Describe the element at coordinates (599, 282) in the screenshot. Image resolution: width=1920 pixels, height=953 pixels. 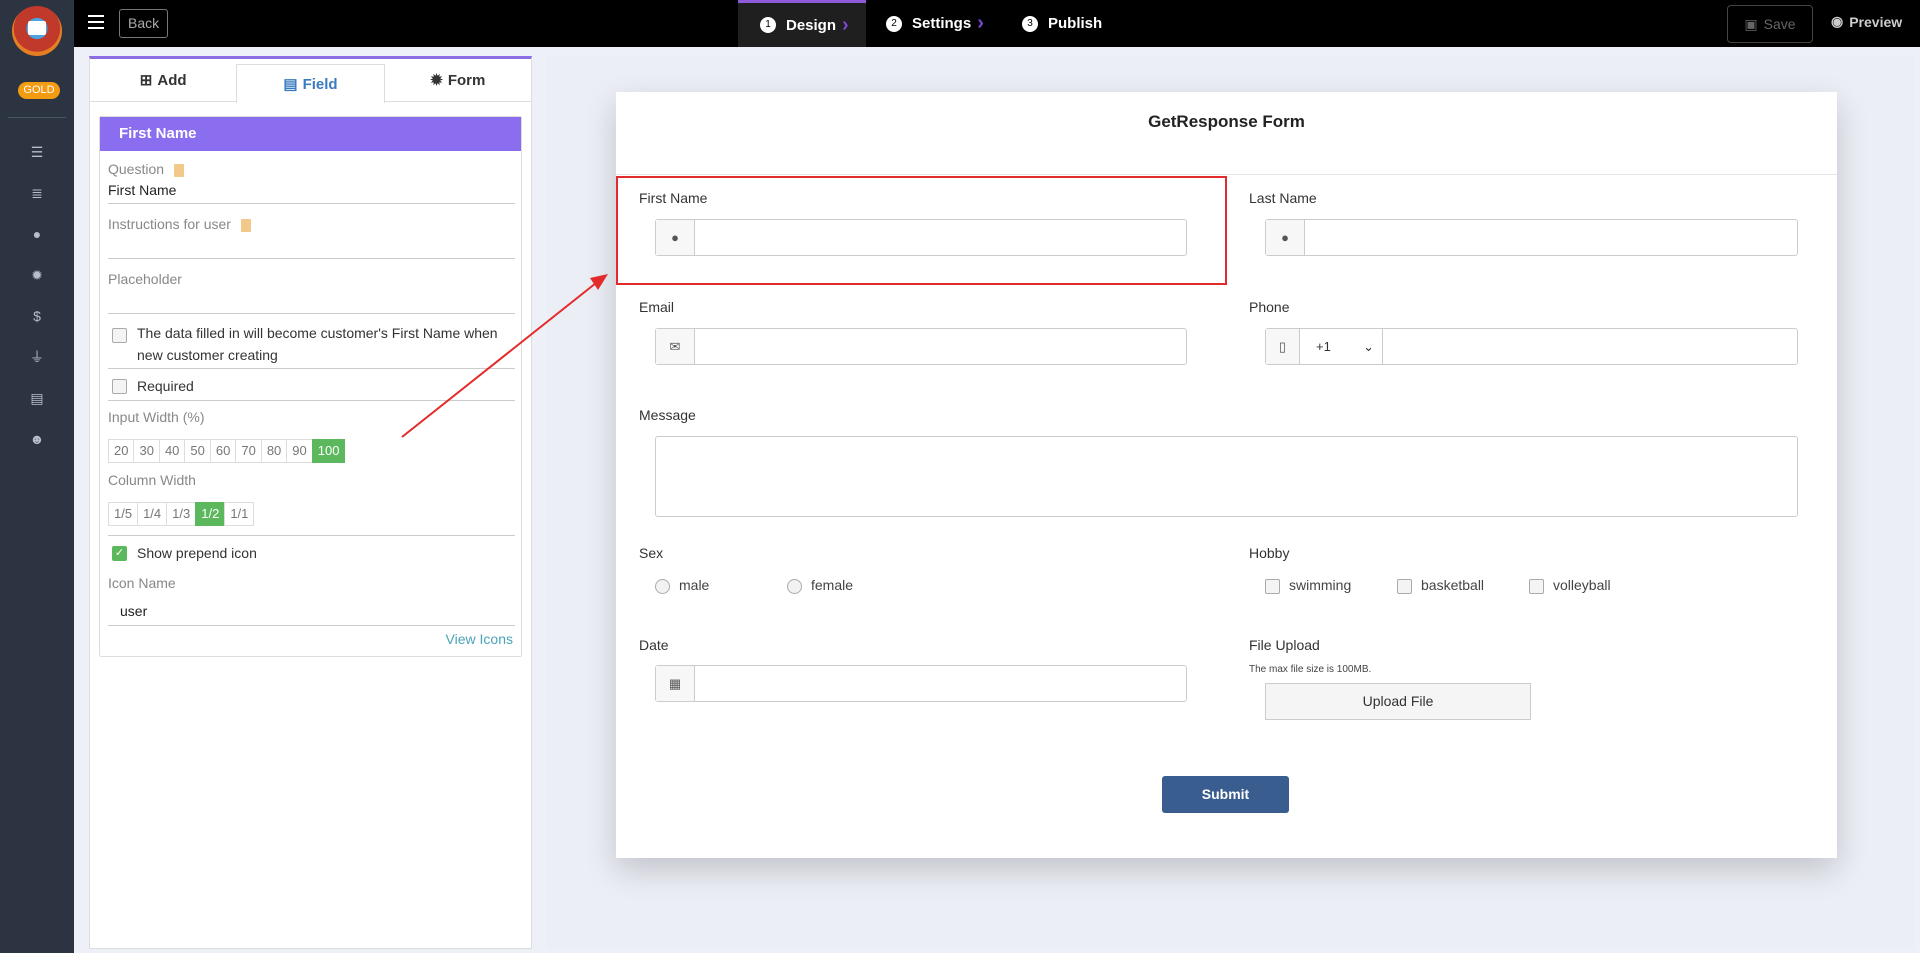
I see `arrow-head` at that location.